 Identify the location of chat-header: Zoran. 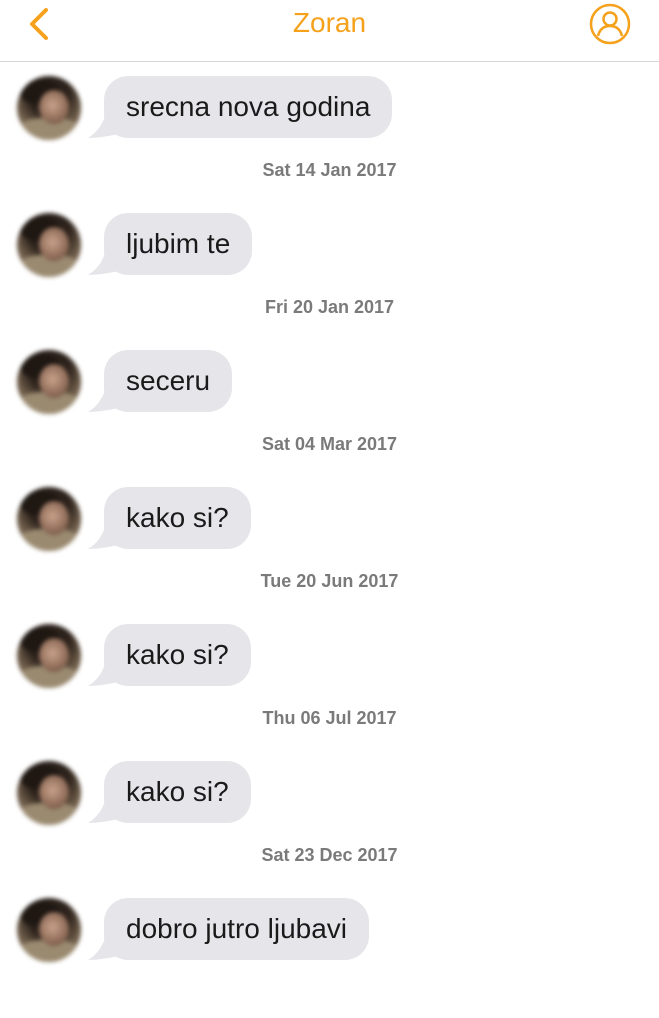
(329, 31).